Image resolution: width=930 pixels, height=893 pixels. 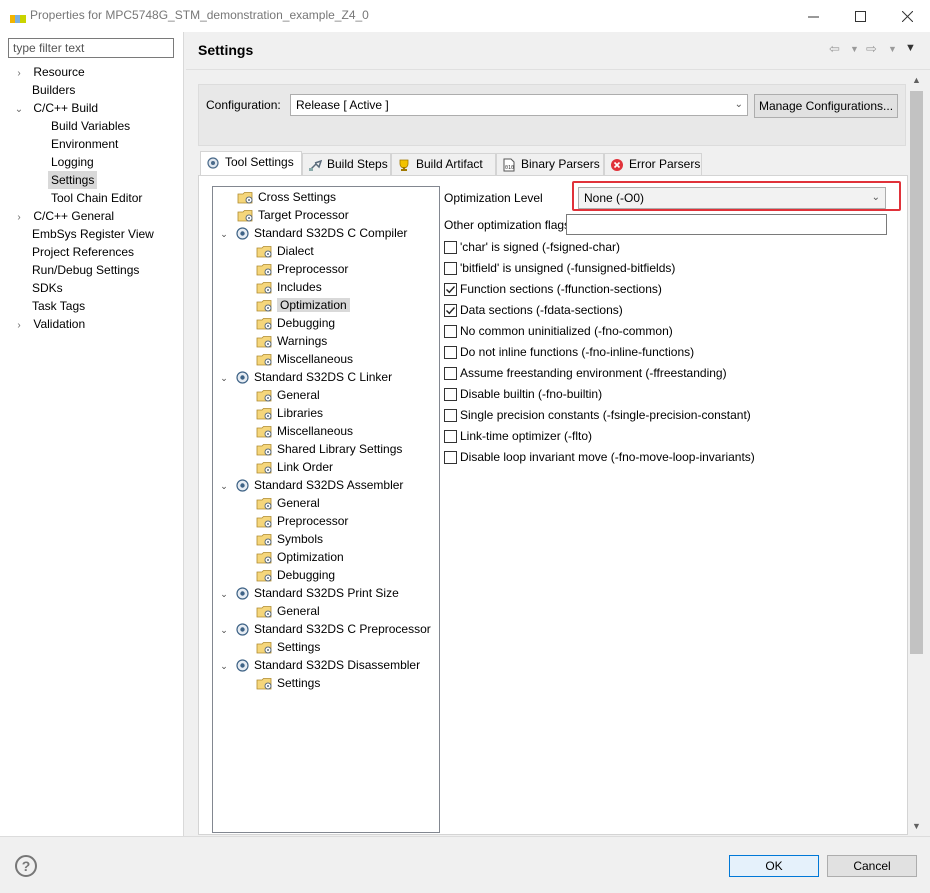 What do you see at coordinates (329, 449) in the screenshot?
I see `tree-option-node: Shared Library Settings` at bounding box center [329, 449].